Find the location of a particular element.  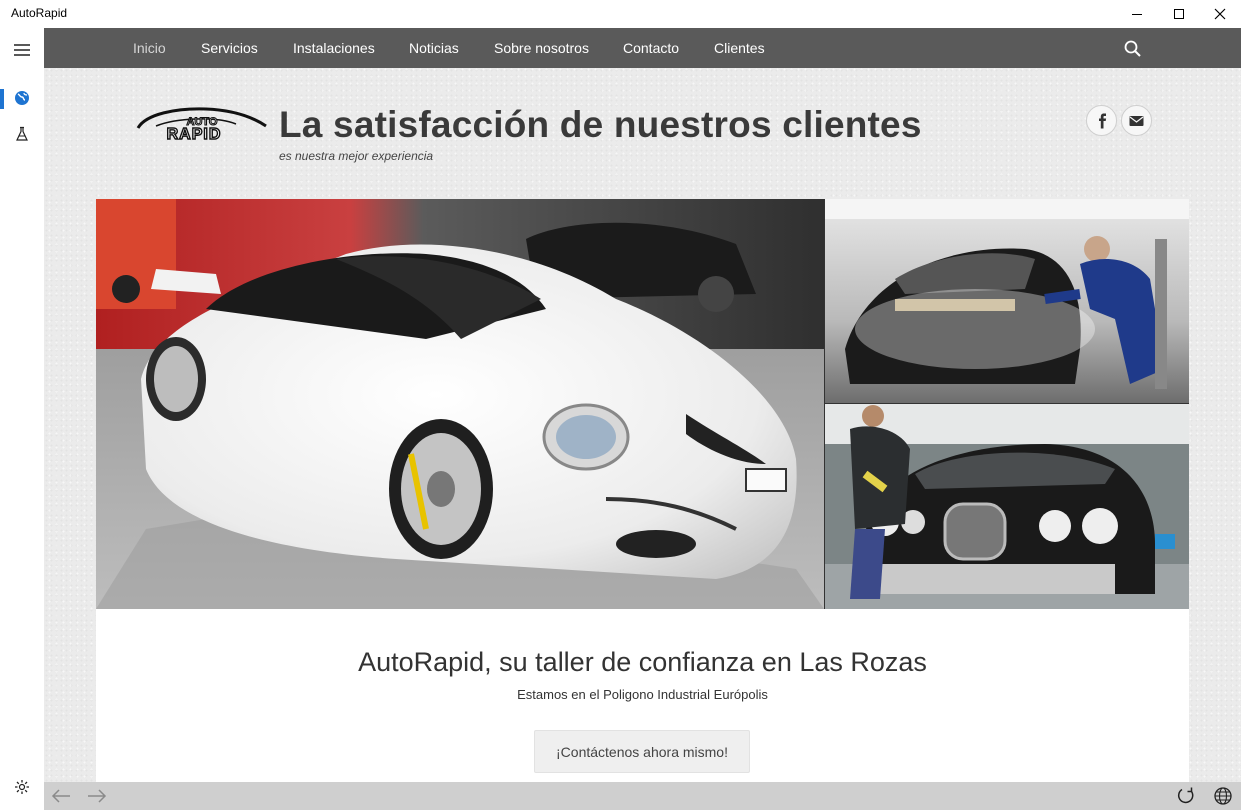

email-button is located at coordinates (1136, 120).